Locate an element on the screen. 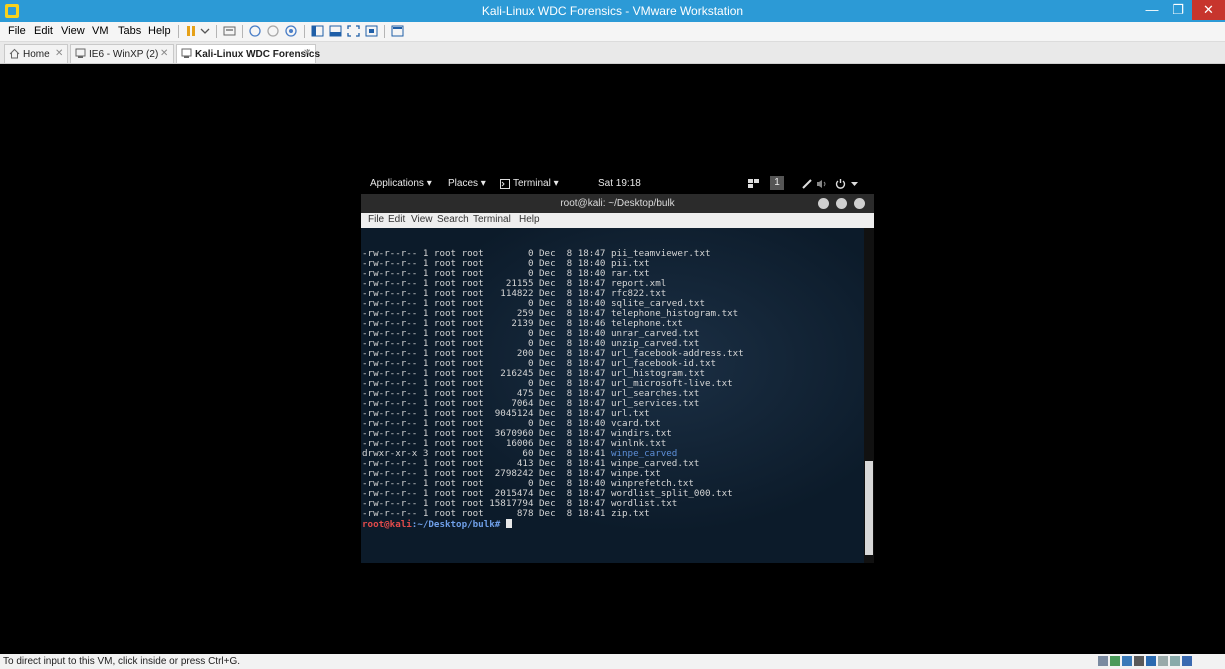 This screenshot has height=669, width=1225. places-menu: Places ▾ is located at coordinates (467, 183).